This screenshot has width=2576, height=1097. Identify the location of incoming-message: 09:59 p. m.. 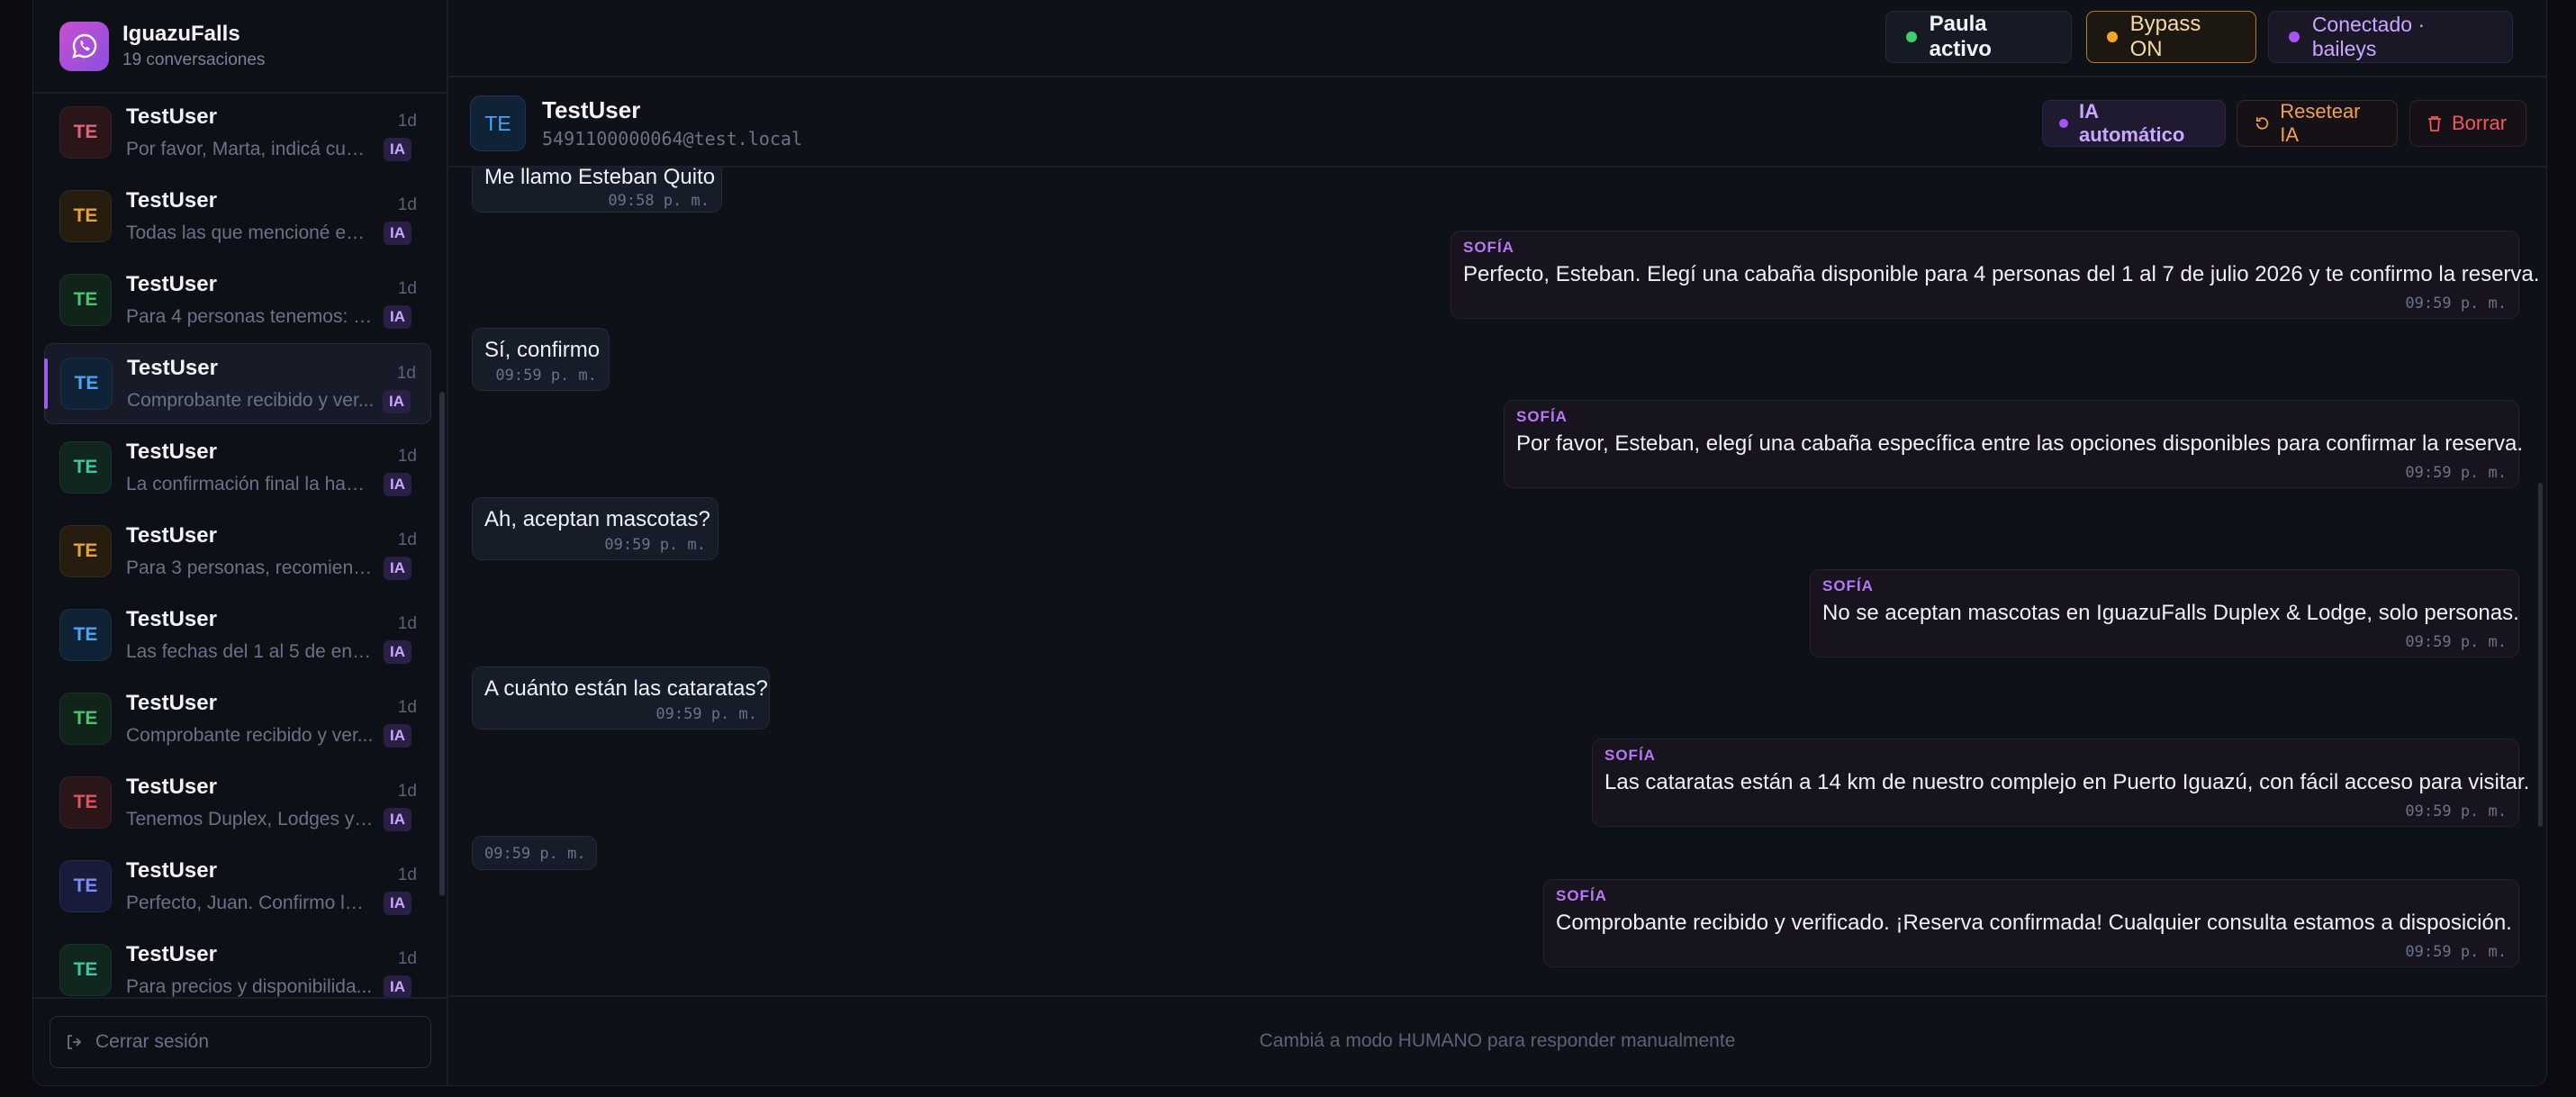
(534, 853).